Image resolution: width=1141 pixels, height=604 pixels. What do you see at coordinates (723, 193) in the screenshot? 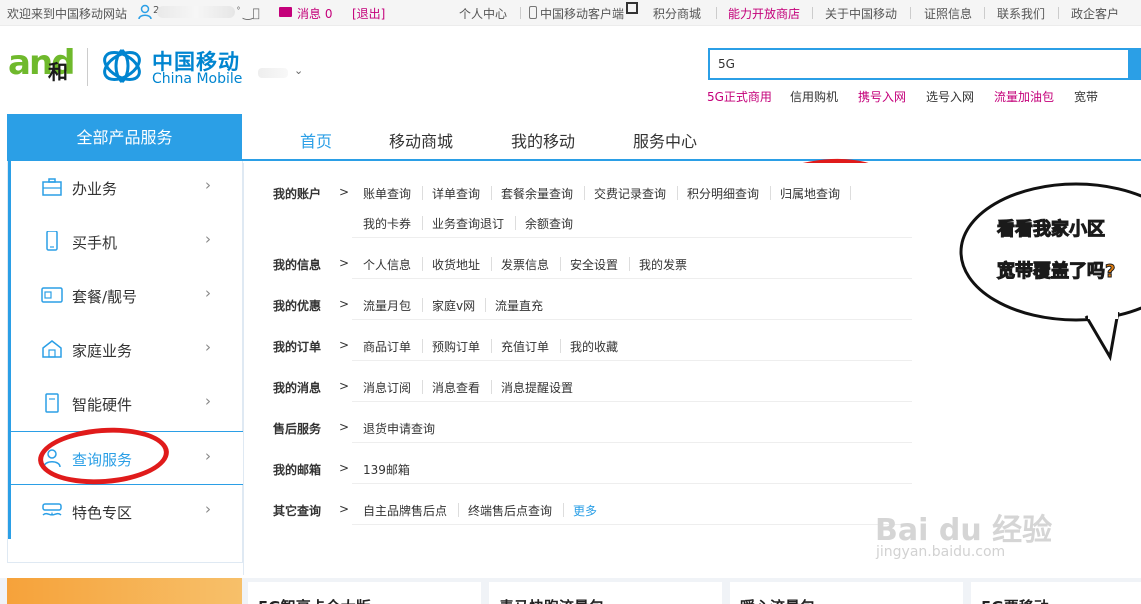
I see `link-points-detail: 积分明细查询` at bounding box center [723, 193].